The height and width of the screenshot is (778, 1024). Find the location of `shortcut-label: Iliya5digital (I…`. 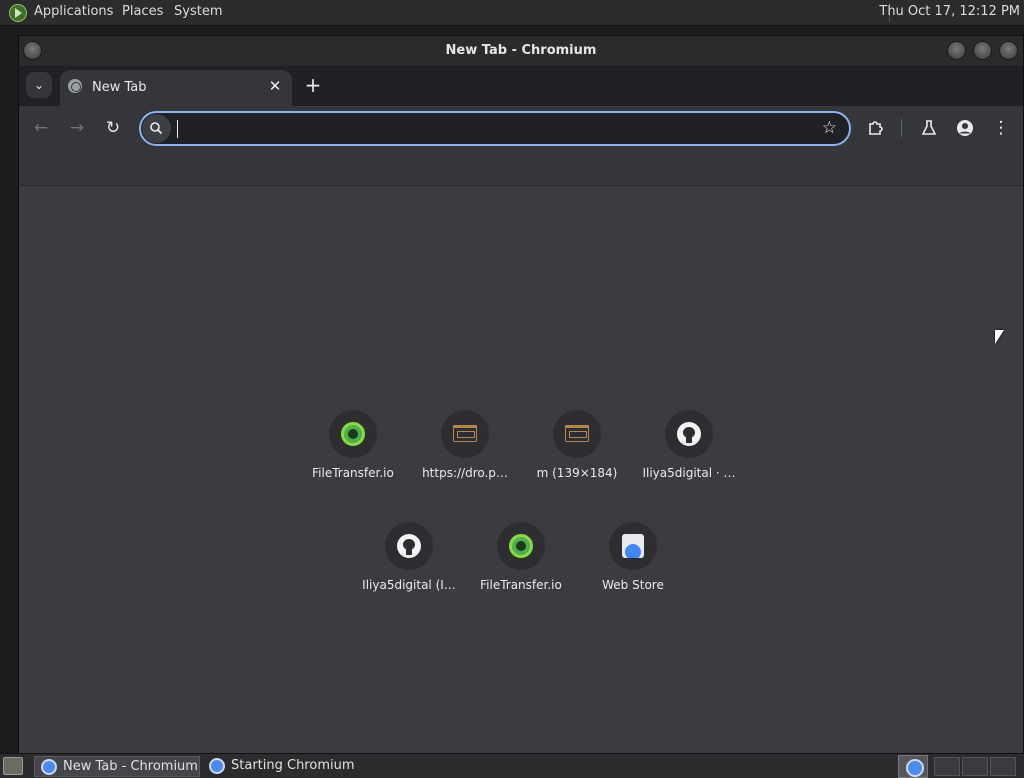

shortcut-label: Iliya5digital (I… is located at coordinates (409, 585).